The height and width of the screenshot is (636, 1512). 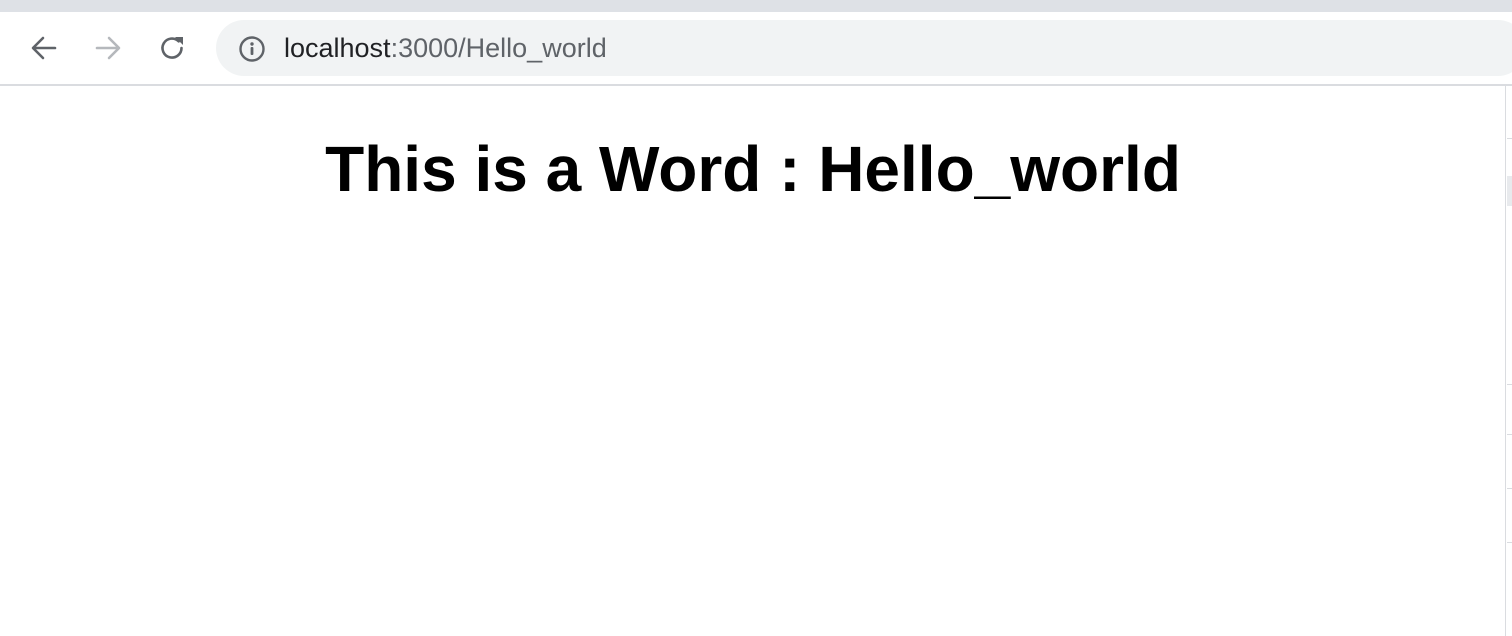 What do you see at coordinates (753, 169) in the screenshot?
I see `page-heading: This is a Word : Hello_world` at bounding box center [753, 169].